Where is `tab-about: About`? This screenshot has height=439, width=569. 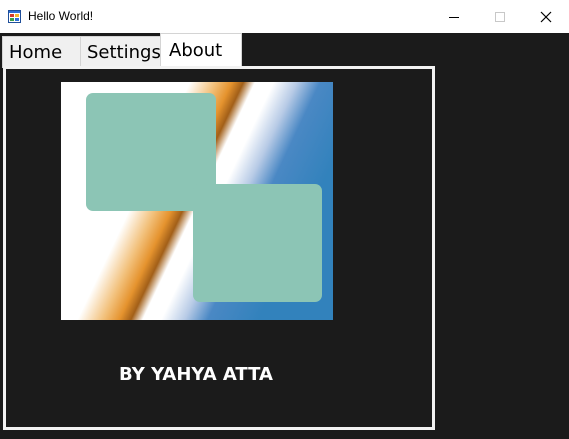
tab-about: About is located at coordinates (201, 50).